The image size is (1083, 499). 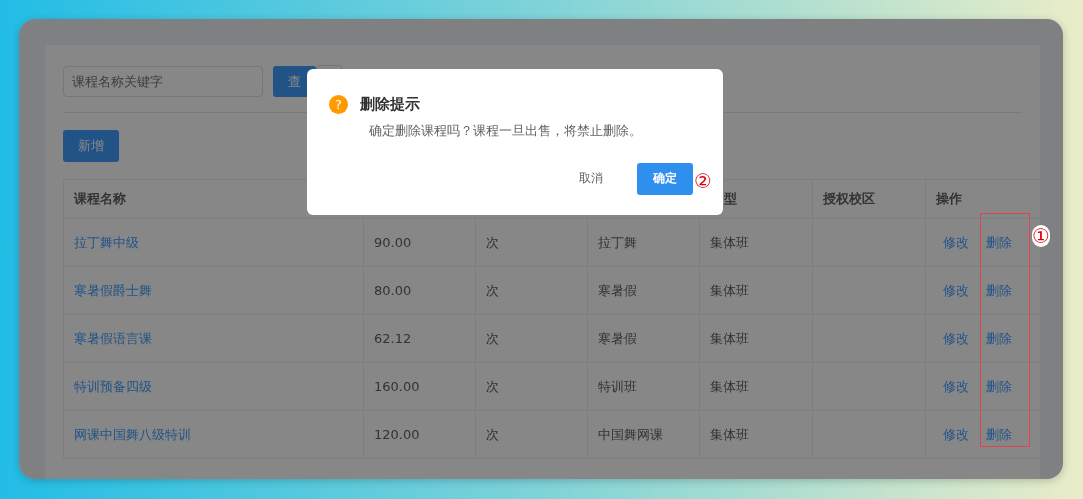 What do you see at coordinates (665, 178) in the screenshot?
I see `confirm-button: 确定` at bounding box center [665, 178].